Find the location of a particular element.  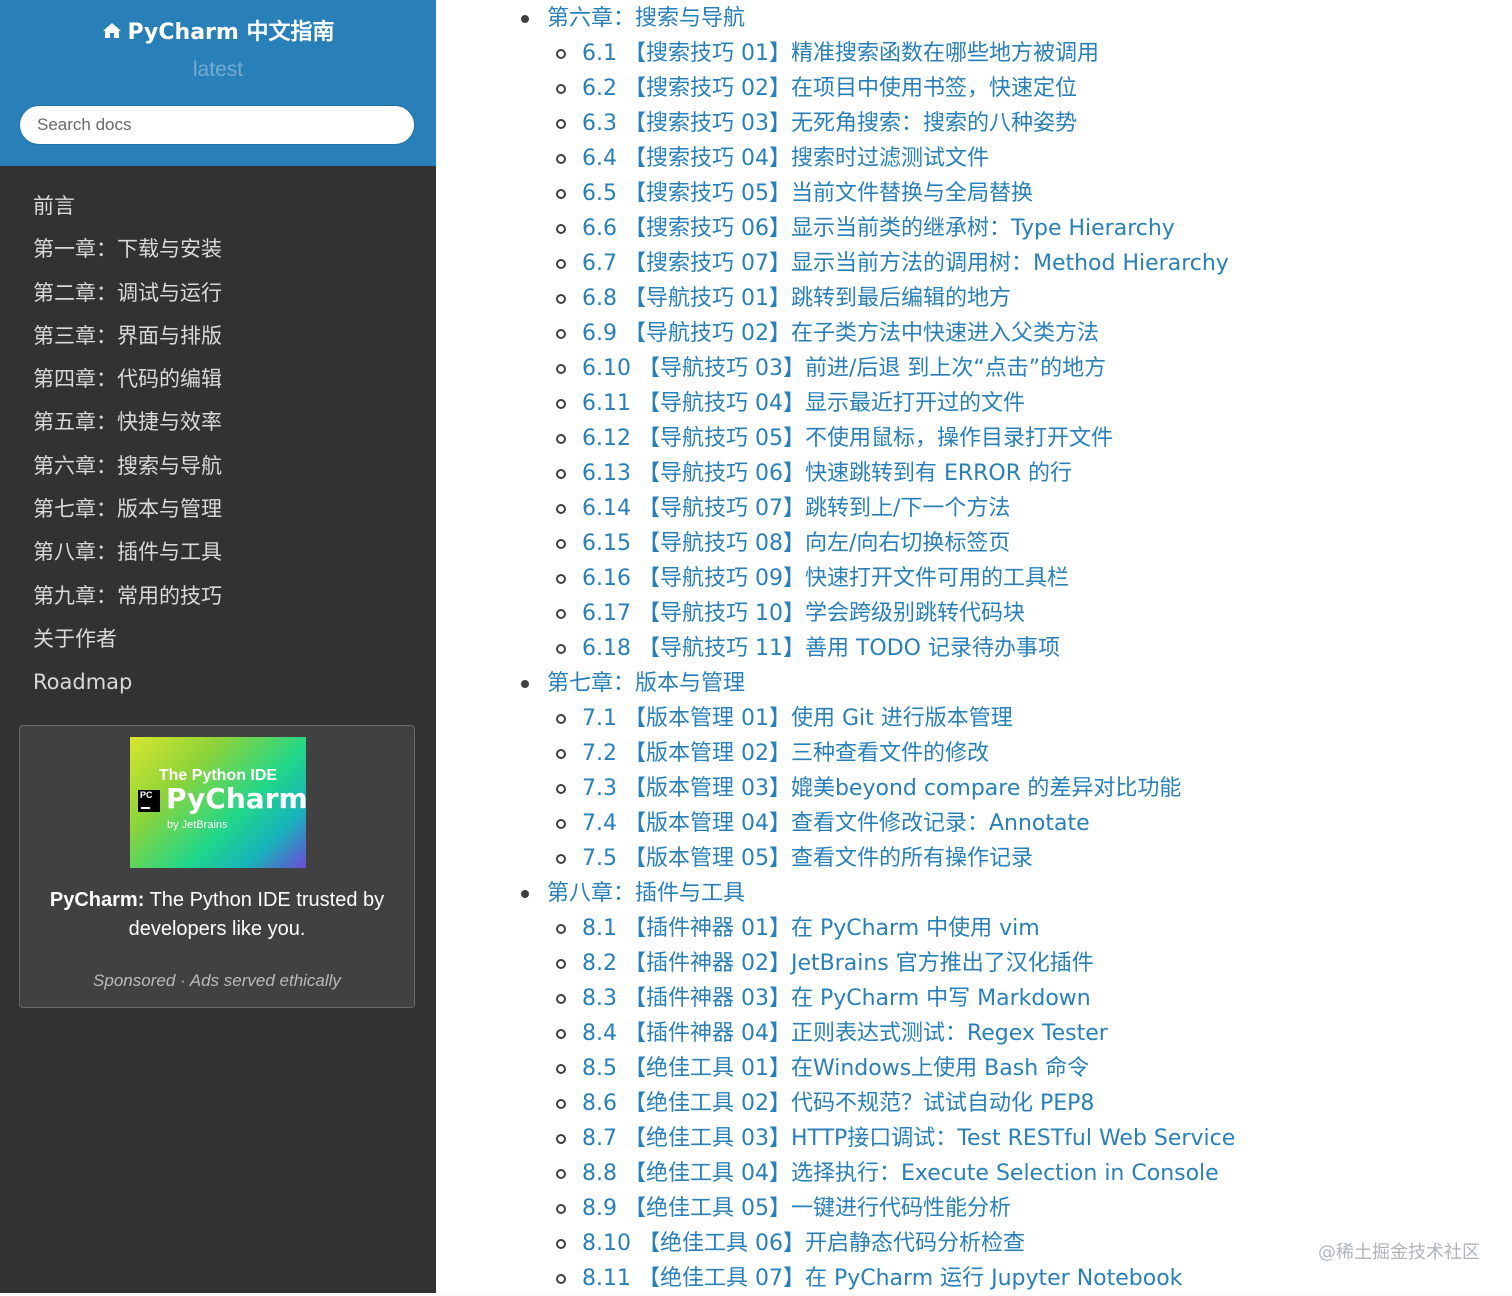

toc-section: 8.10 【绝佳工具 06】开启静态代码分析检查 is located at coordinates (790, 1243).